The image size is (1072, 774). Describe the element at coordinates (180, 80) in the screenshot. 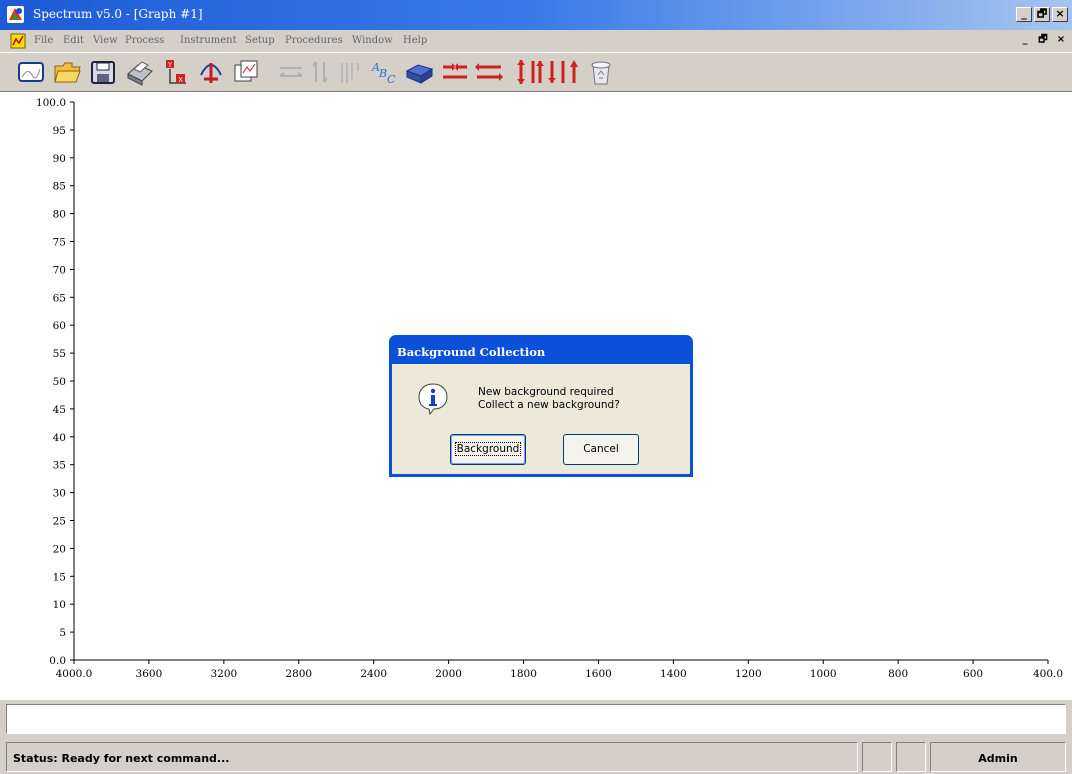

I see `svg-text: X` at that location.